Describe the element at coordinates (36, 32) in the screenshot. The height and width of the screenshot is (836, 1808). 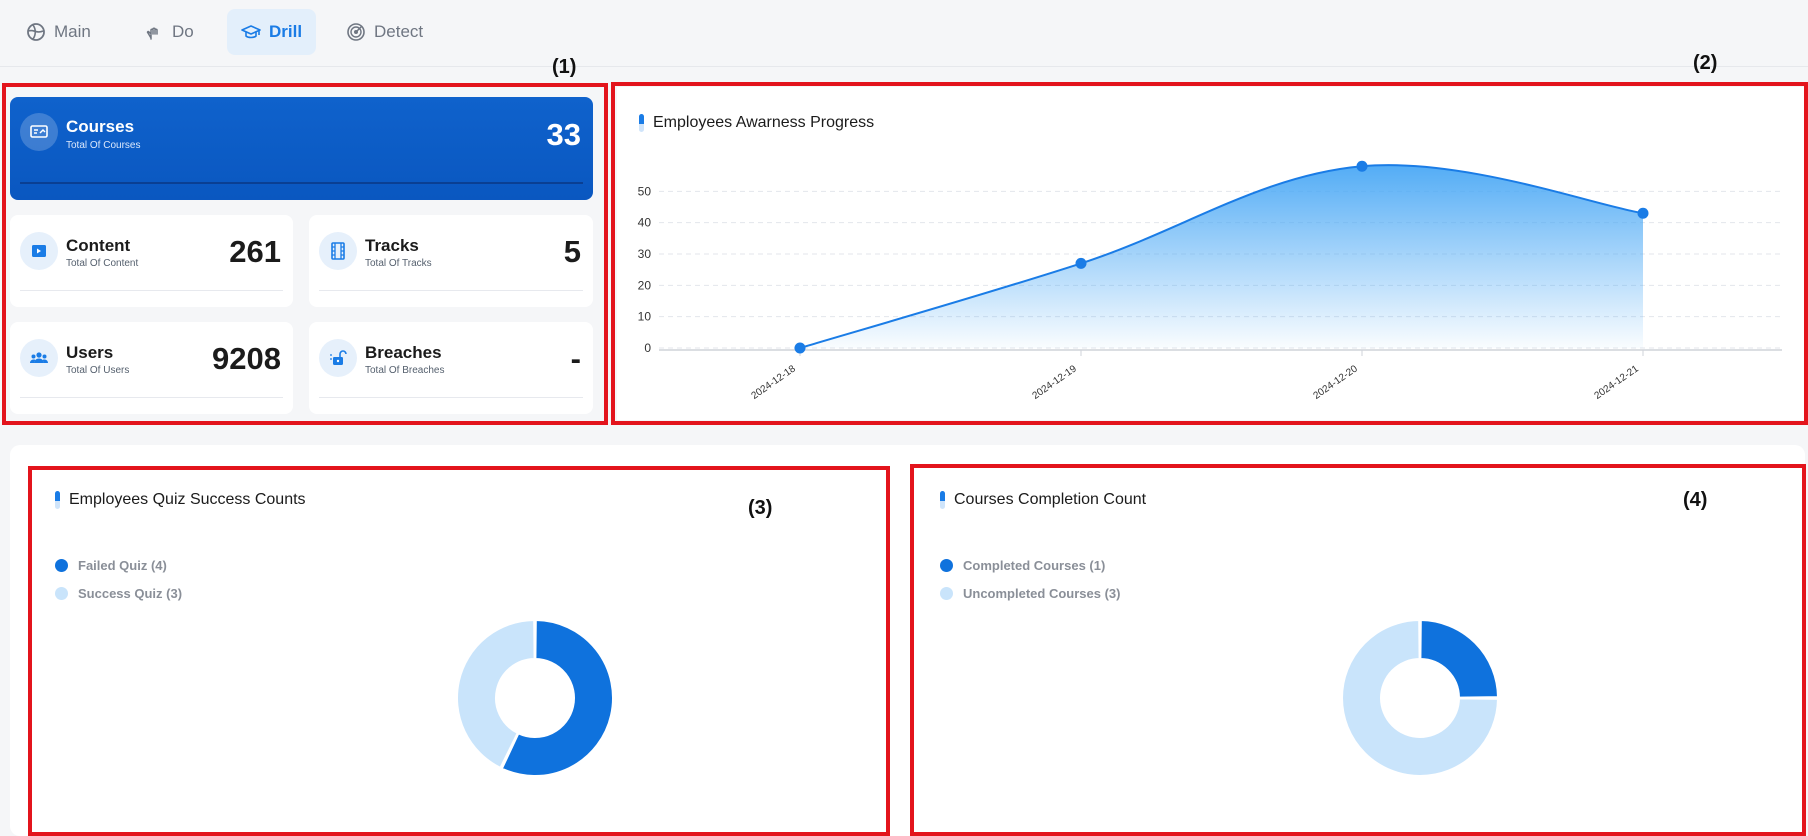
I see `globe-icon` at that location.